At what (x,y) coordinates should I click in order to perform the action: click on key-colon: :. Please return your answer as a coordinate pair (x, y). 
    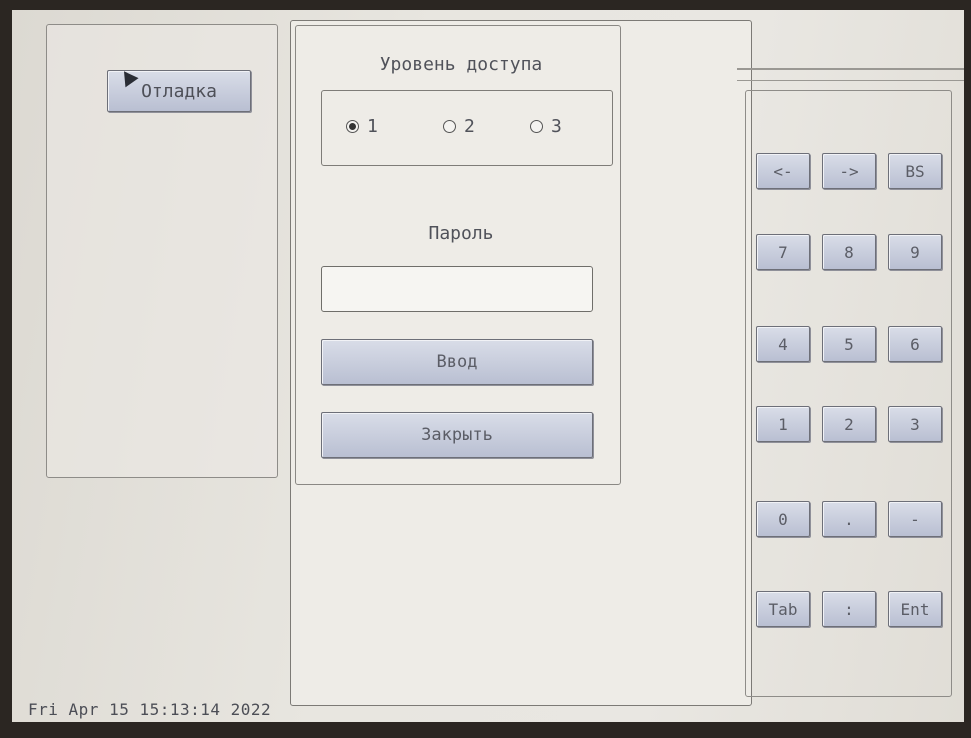
    Looking at the image, I should click on (849, 609).